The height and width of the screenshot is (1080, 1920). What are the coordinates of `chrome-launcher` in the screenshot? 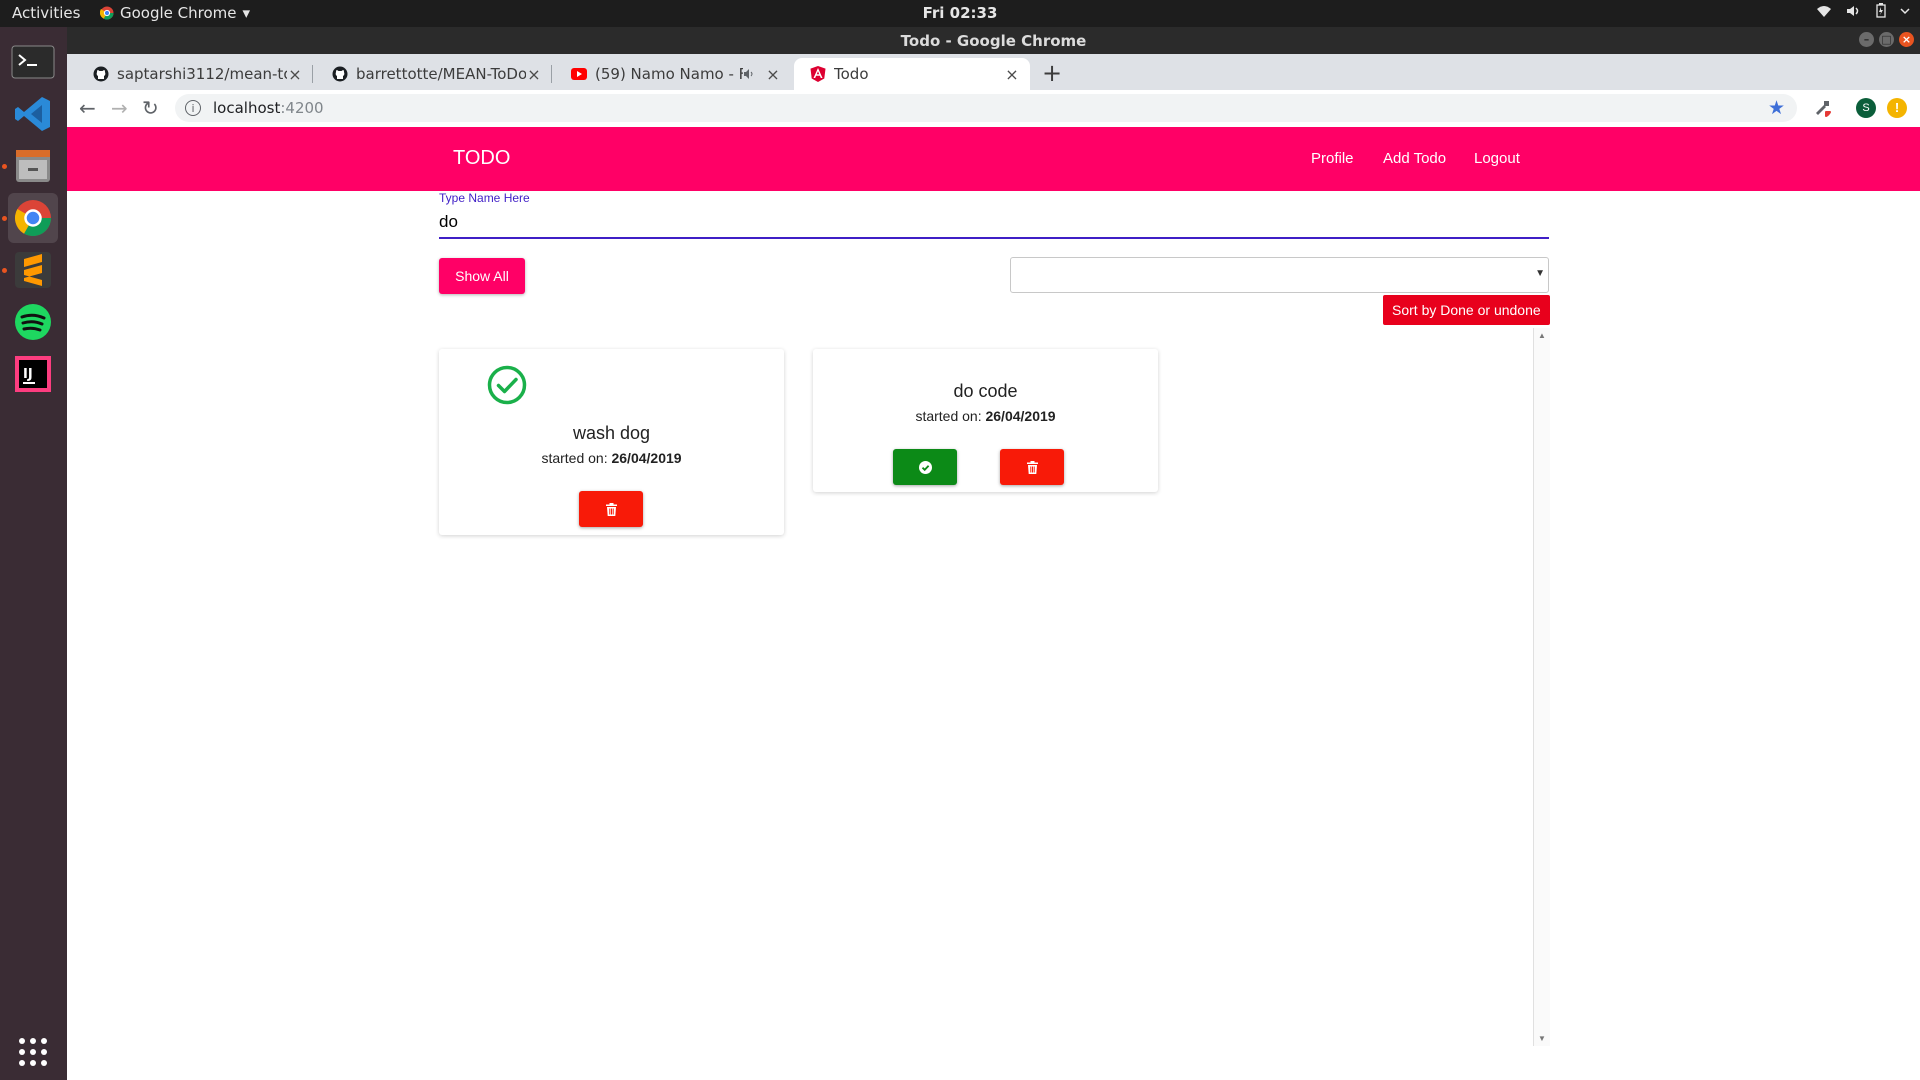 It's located at (33, 218).